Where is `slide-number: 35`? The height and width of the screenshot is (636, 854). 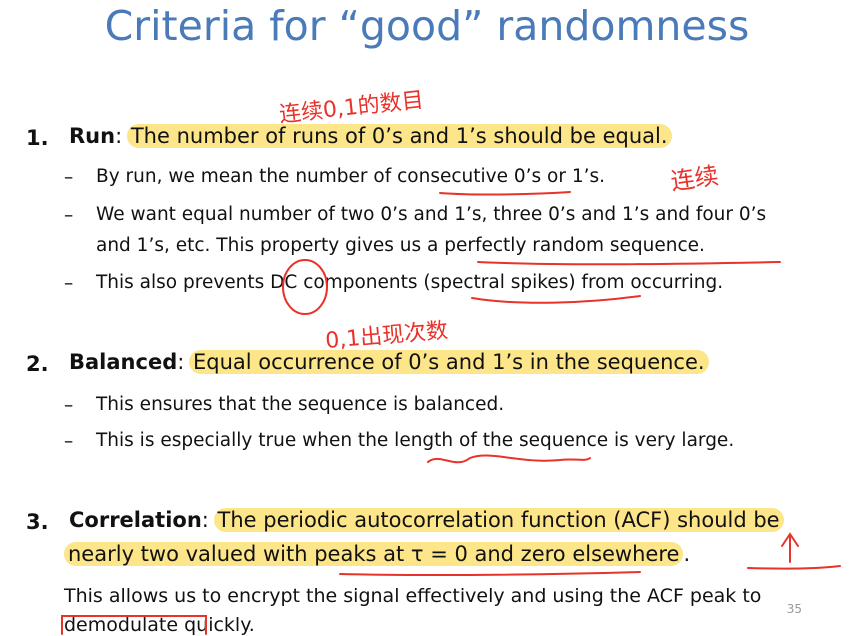
slide-number: 35 is located at coordinates (794, 609).